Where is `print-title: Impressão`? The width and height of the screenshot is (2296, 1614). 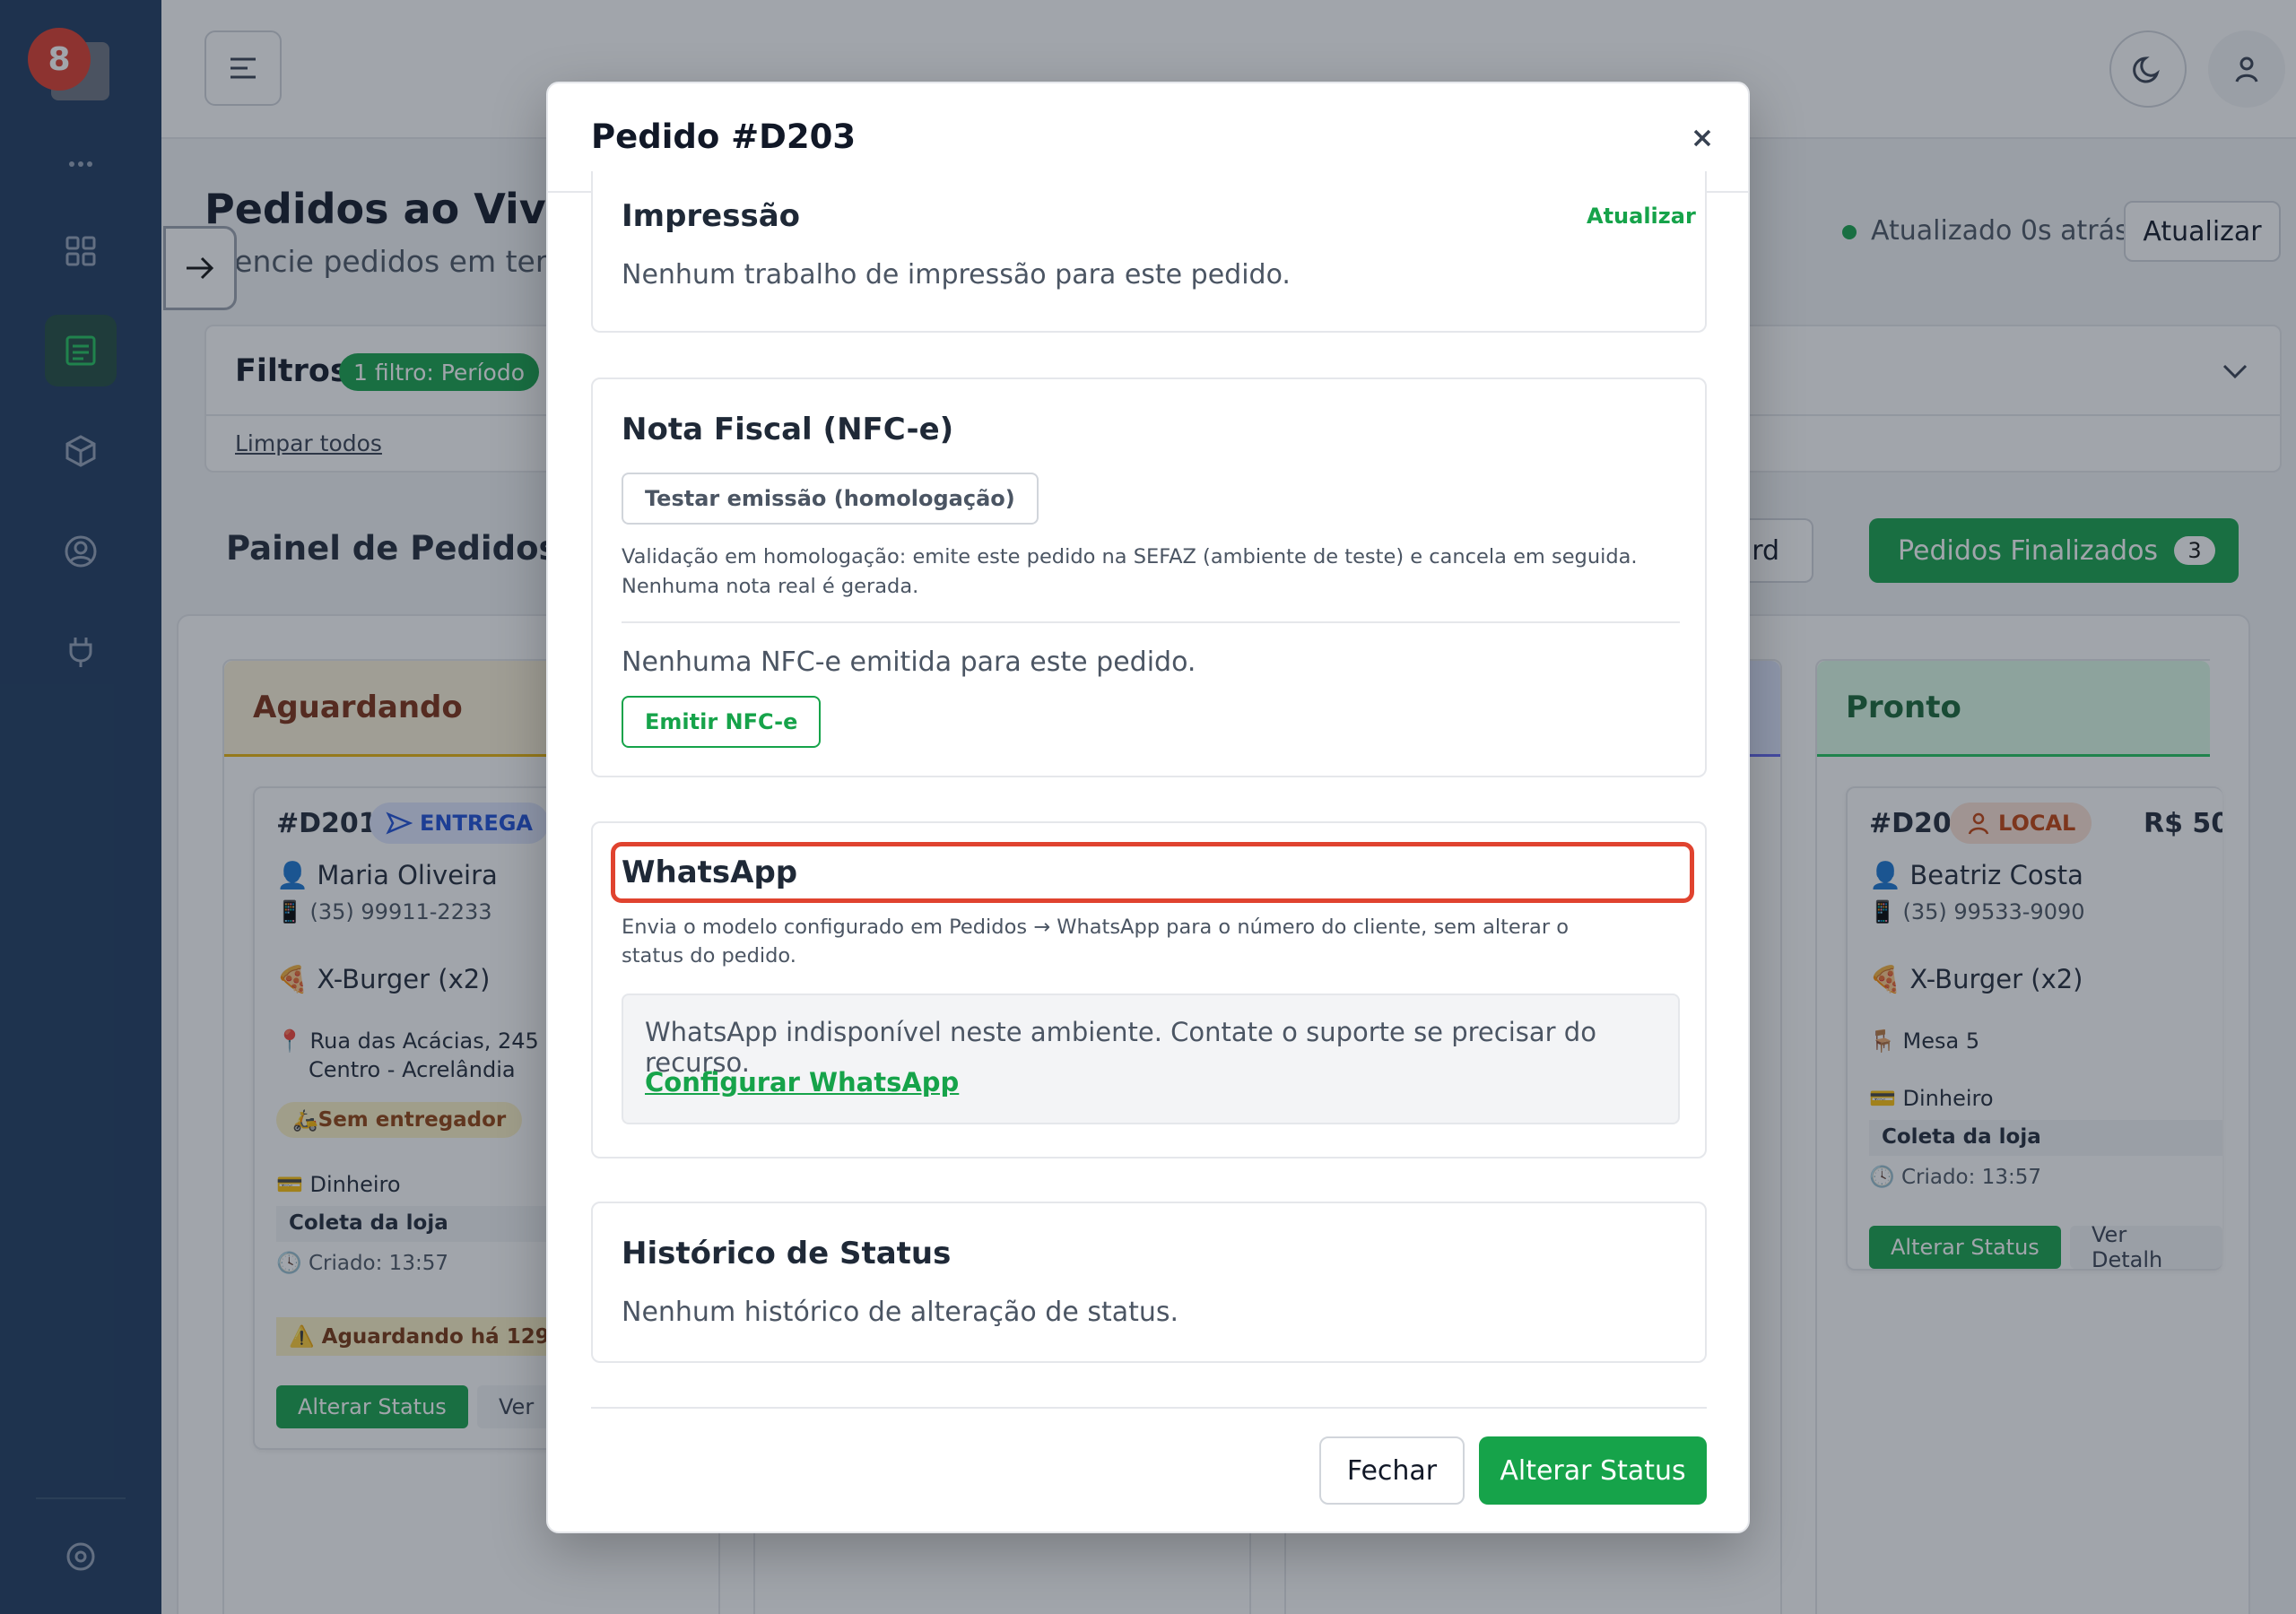
print-title: Impressão is located at coordinates (711, 216).